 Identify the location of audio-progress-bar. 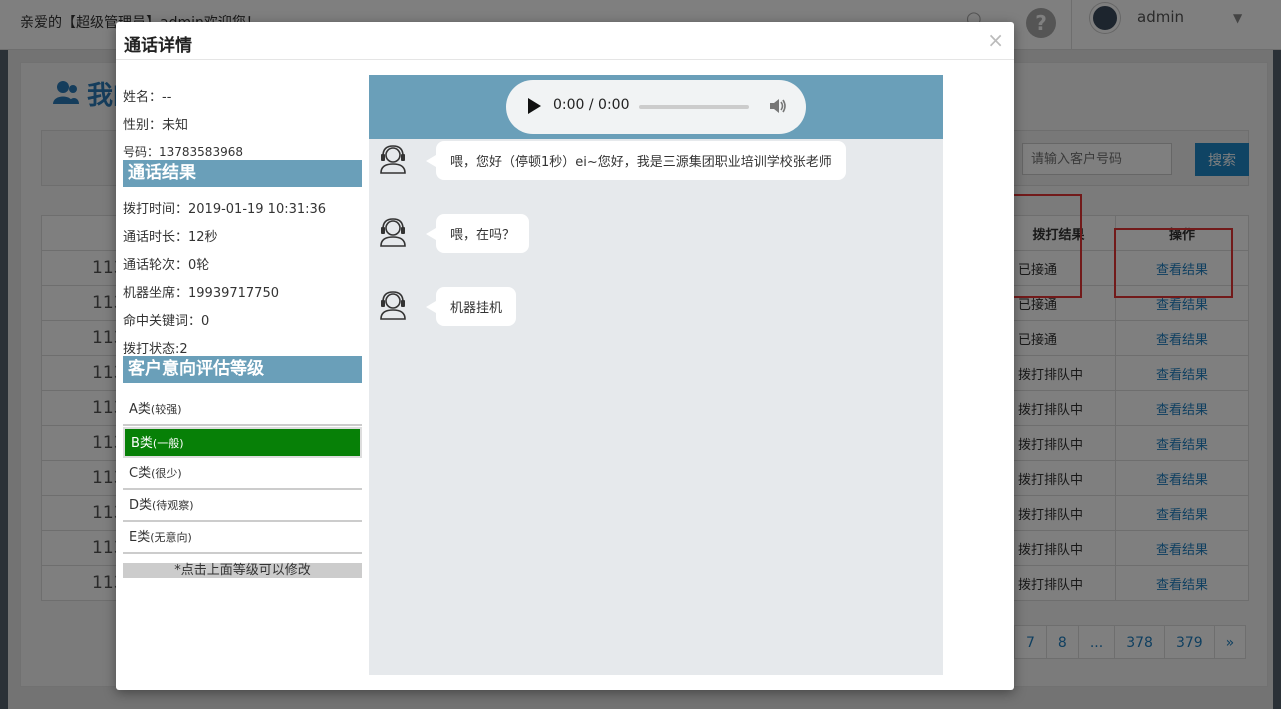
(694, 107).